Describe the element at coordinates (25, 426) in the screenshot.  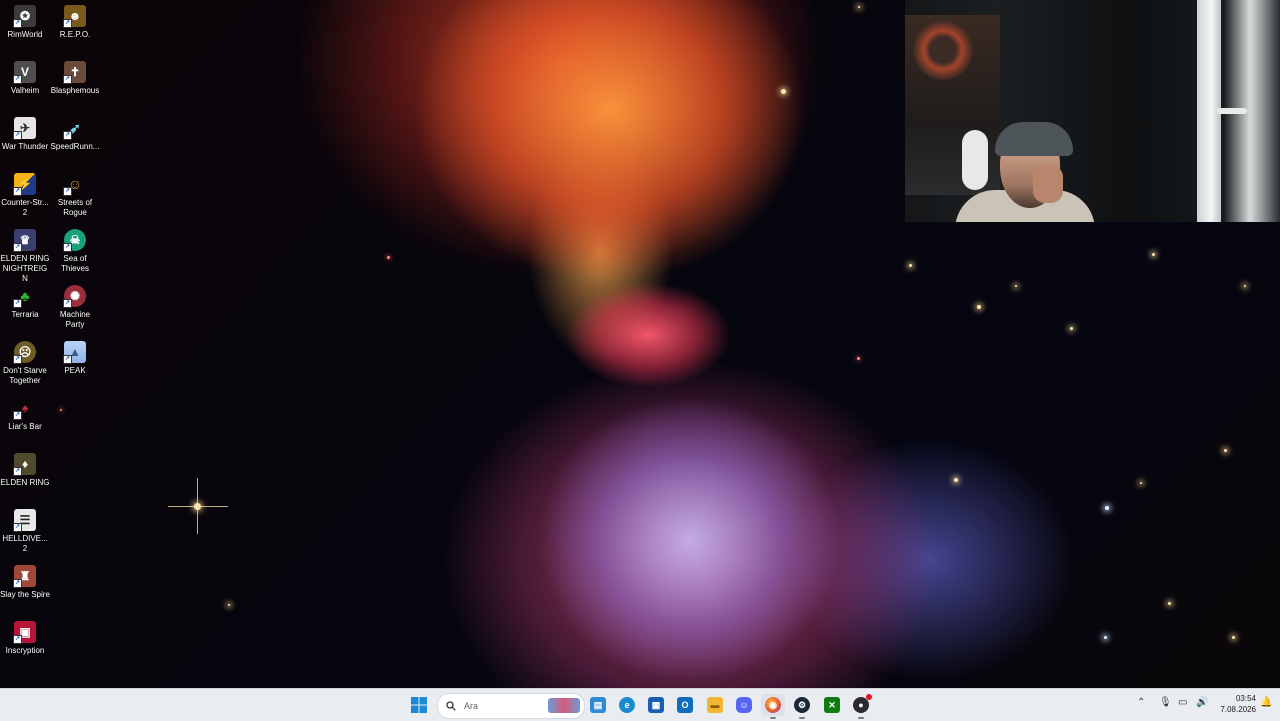
I see `desktop-icon-label: Liar's Bar` at that location.